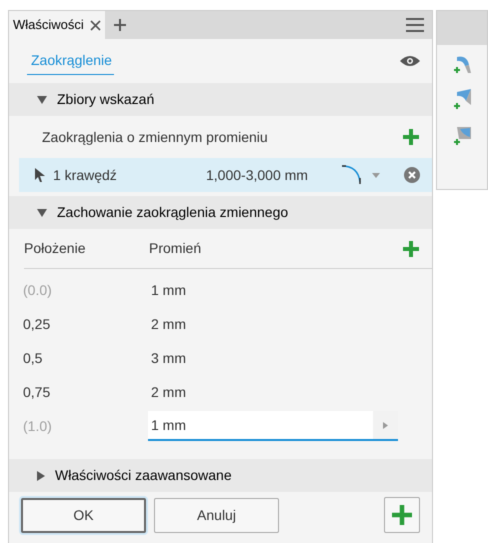 Image resolution: width=488 pixels, height=543 pixels. What do you see at coordinates (55, 248) in the screenshot?
I see `column-header: Położenie` at bounding box center [55, 248].